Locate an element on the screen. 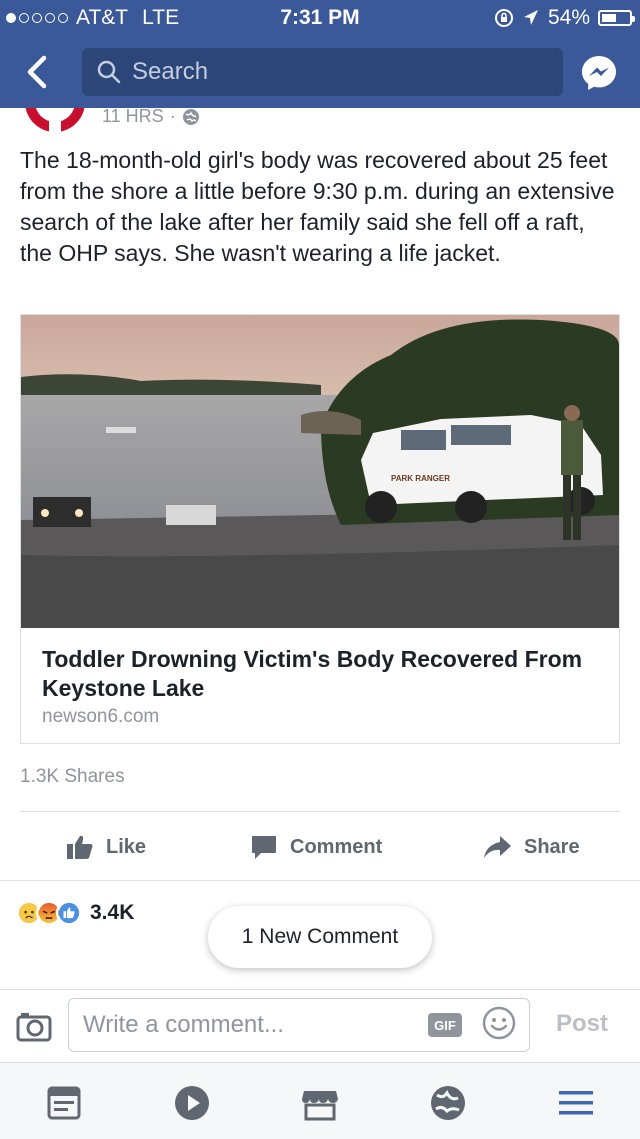  video-icon is located at coordinates (192, 1103).